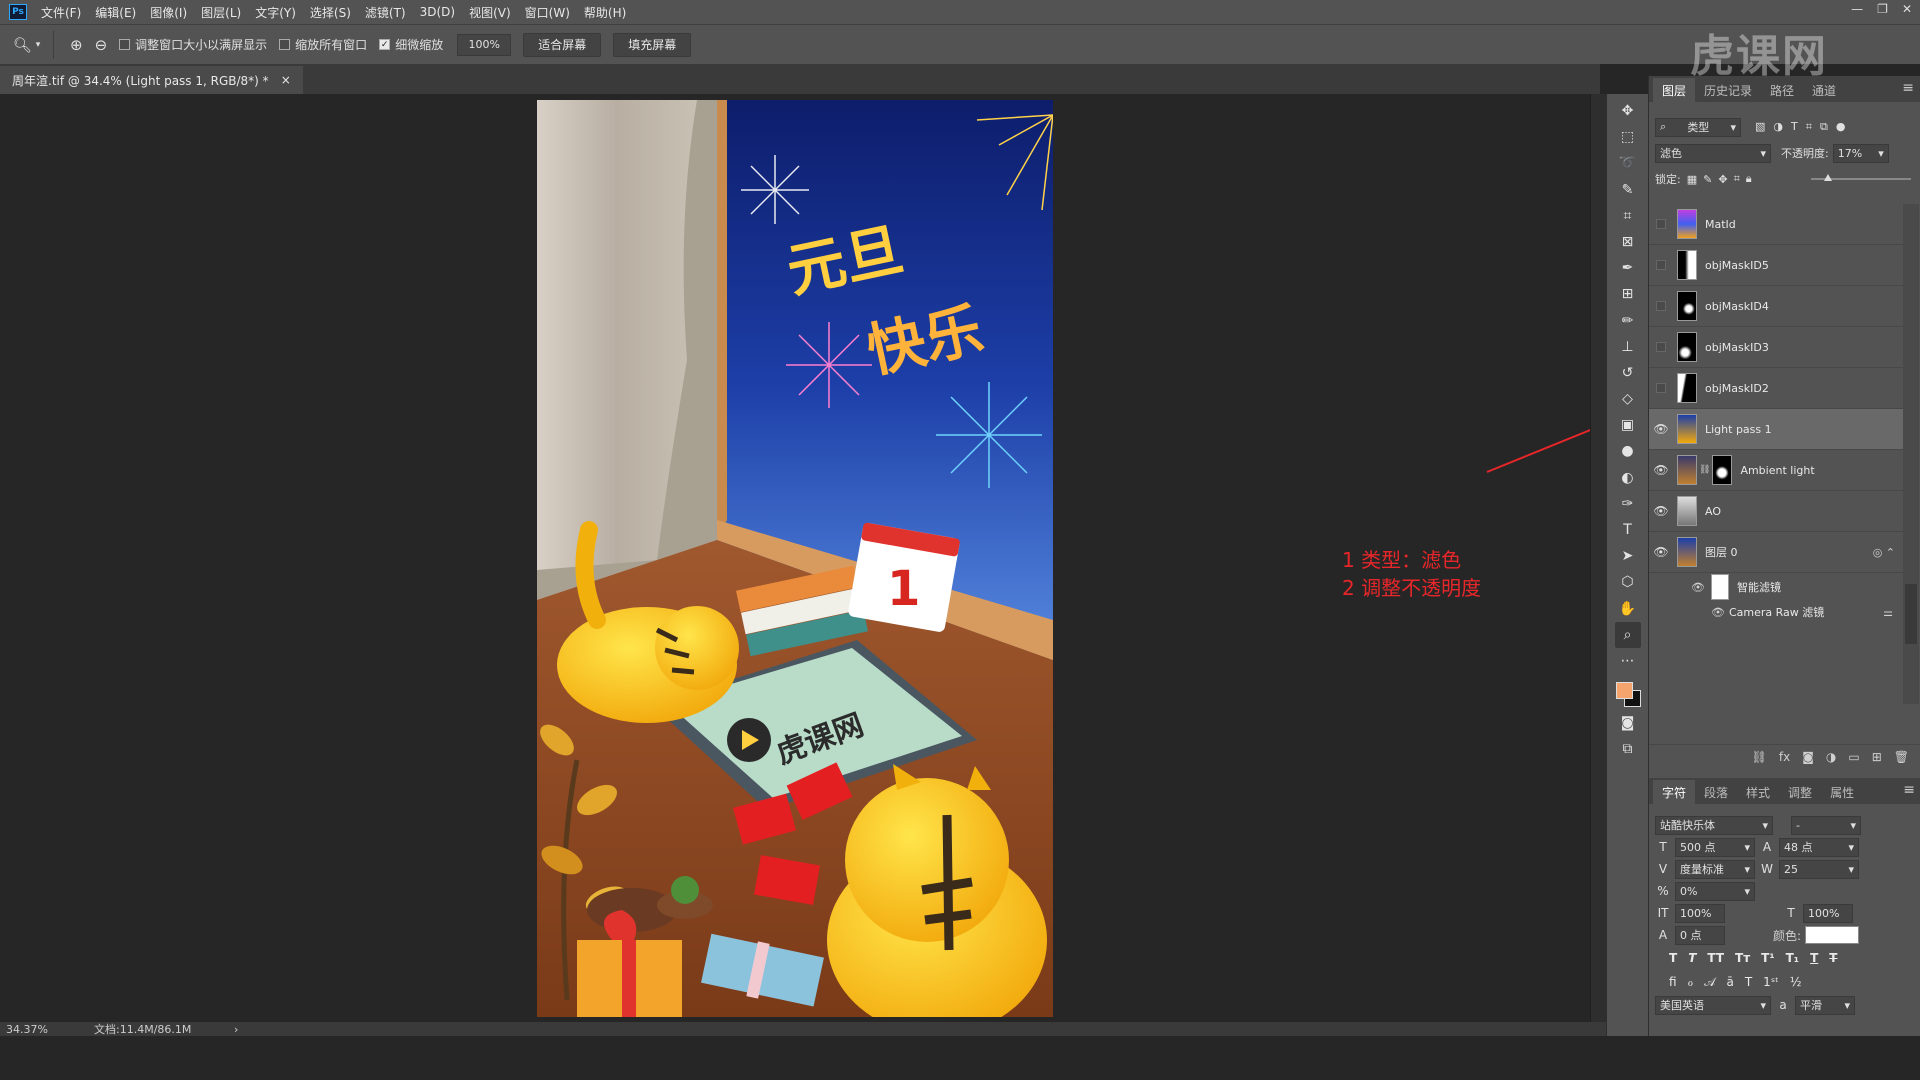 The width and height of the screenshot is (1920, 1080). Describe the element at coordinates (1776, 224) in the screenshot. I see `layer-matid: MatId` at that location.